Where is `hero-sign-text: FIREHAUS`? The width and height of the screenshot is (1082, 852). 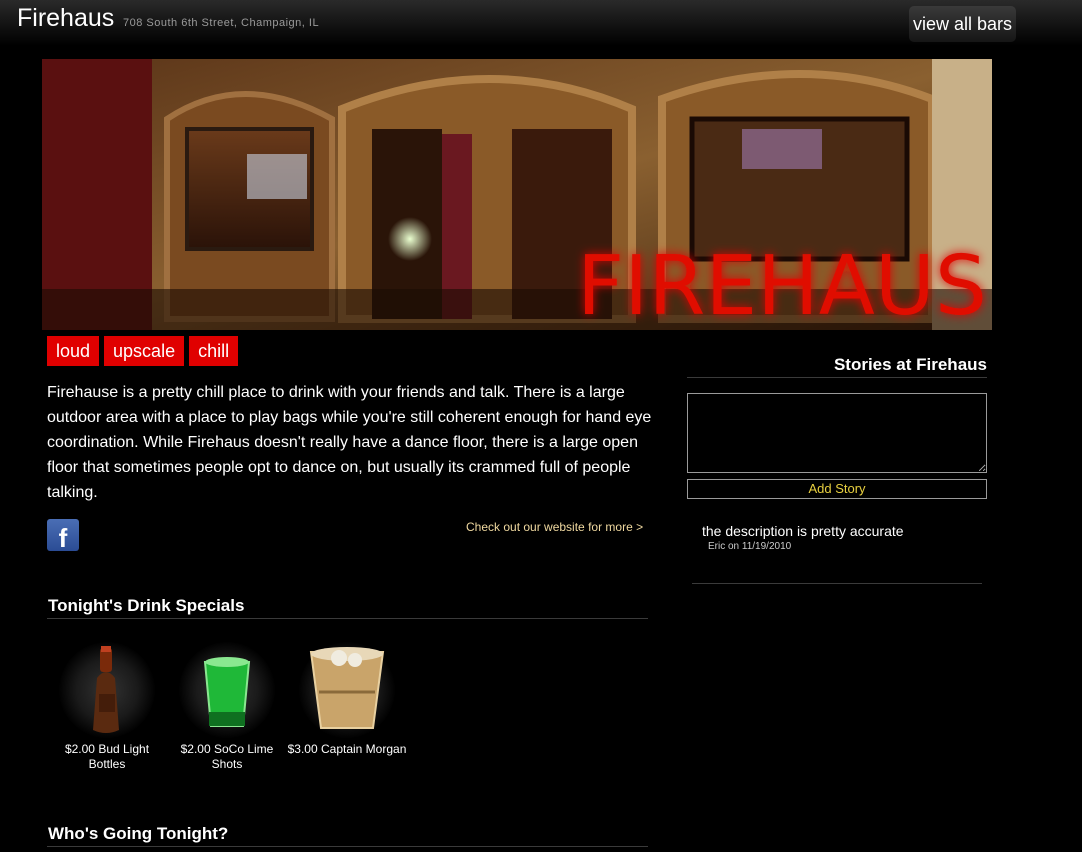
hero-sign-text: FIREHAUS is located at coordinates (782, 284).